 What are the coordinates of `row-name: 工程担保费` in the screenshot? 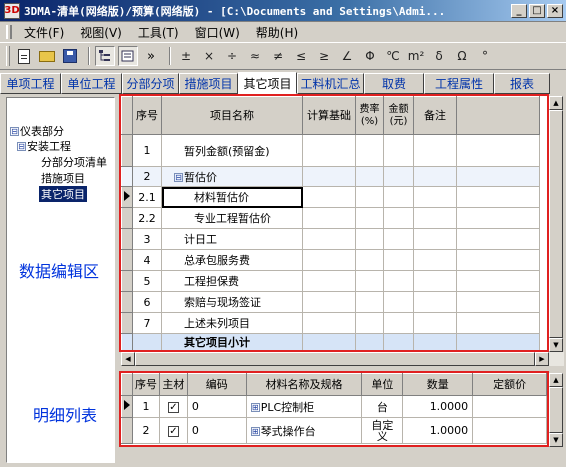 It's located at (232, 281).